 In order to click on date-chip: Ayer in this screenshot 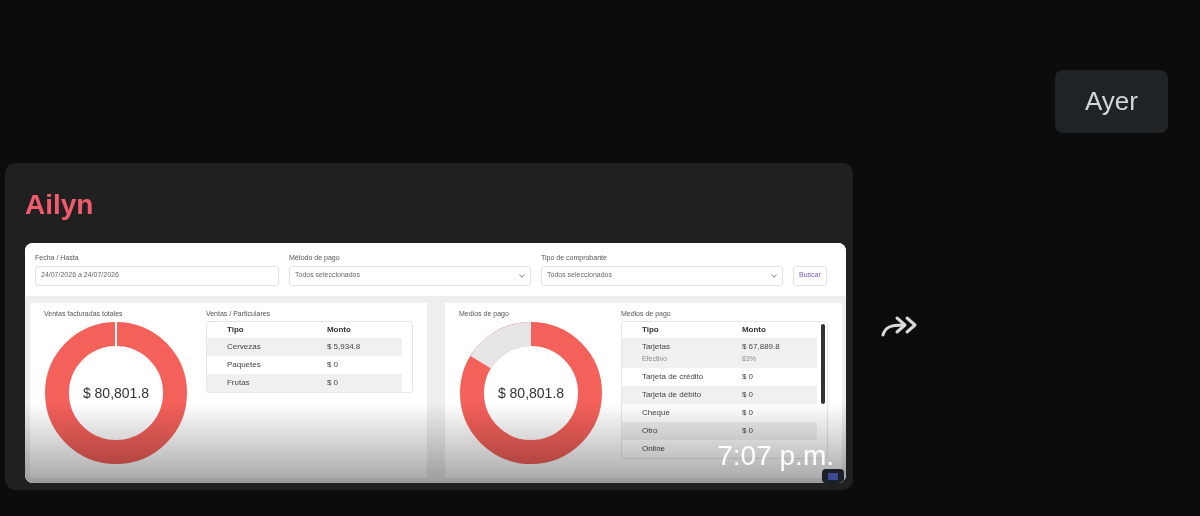, I will do `click(1111, 101)`.